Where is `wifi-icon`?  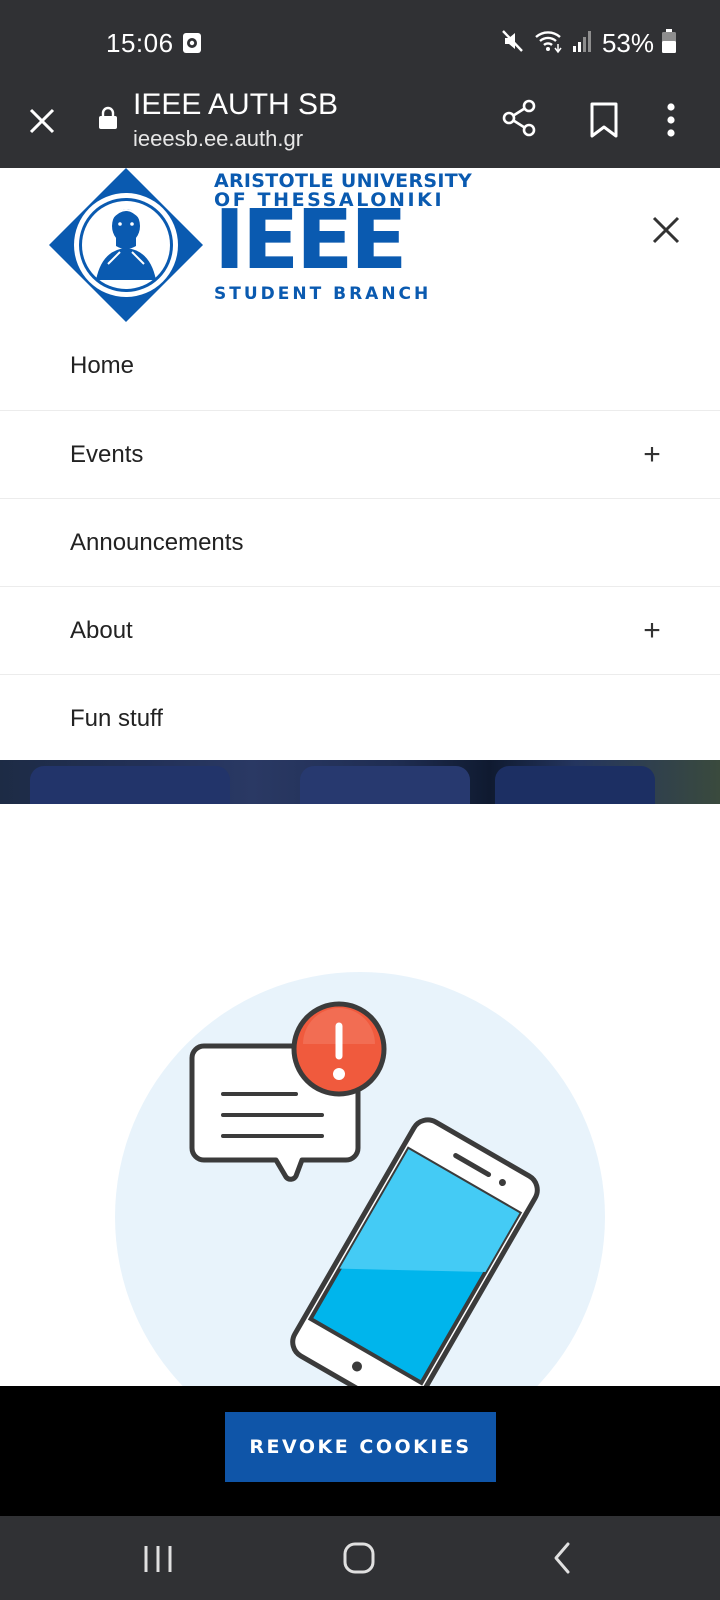
wifi-icon is located at coordinates (549, 43).